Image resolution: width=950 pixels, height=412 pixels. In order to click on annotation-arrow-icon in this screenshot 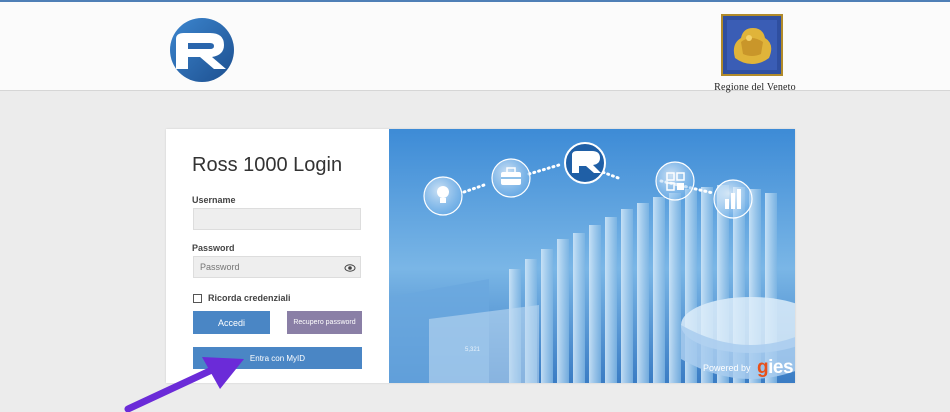, I will do `click(184, 384)`.